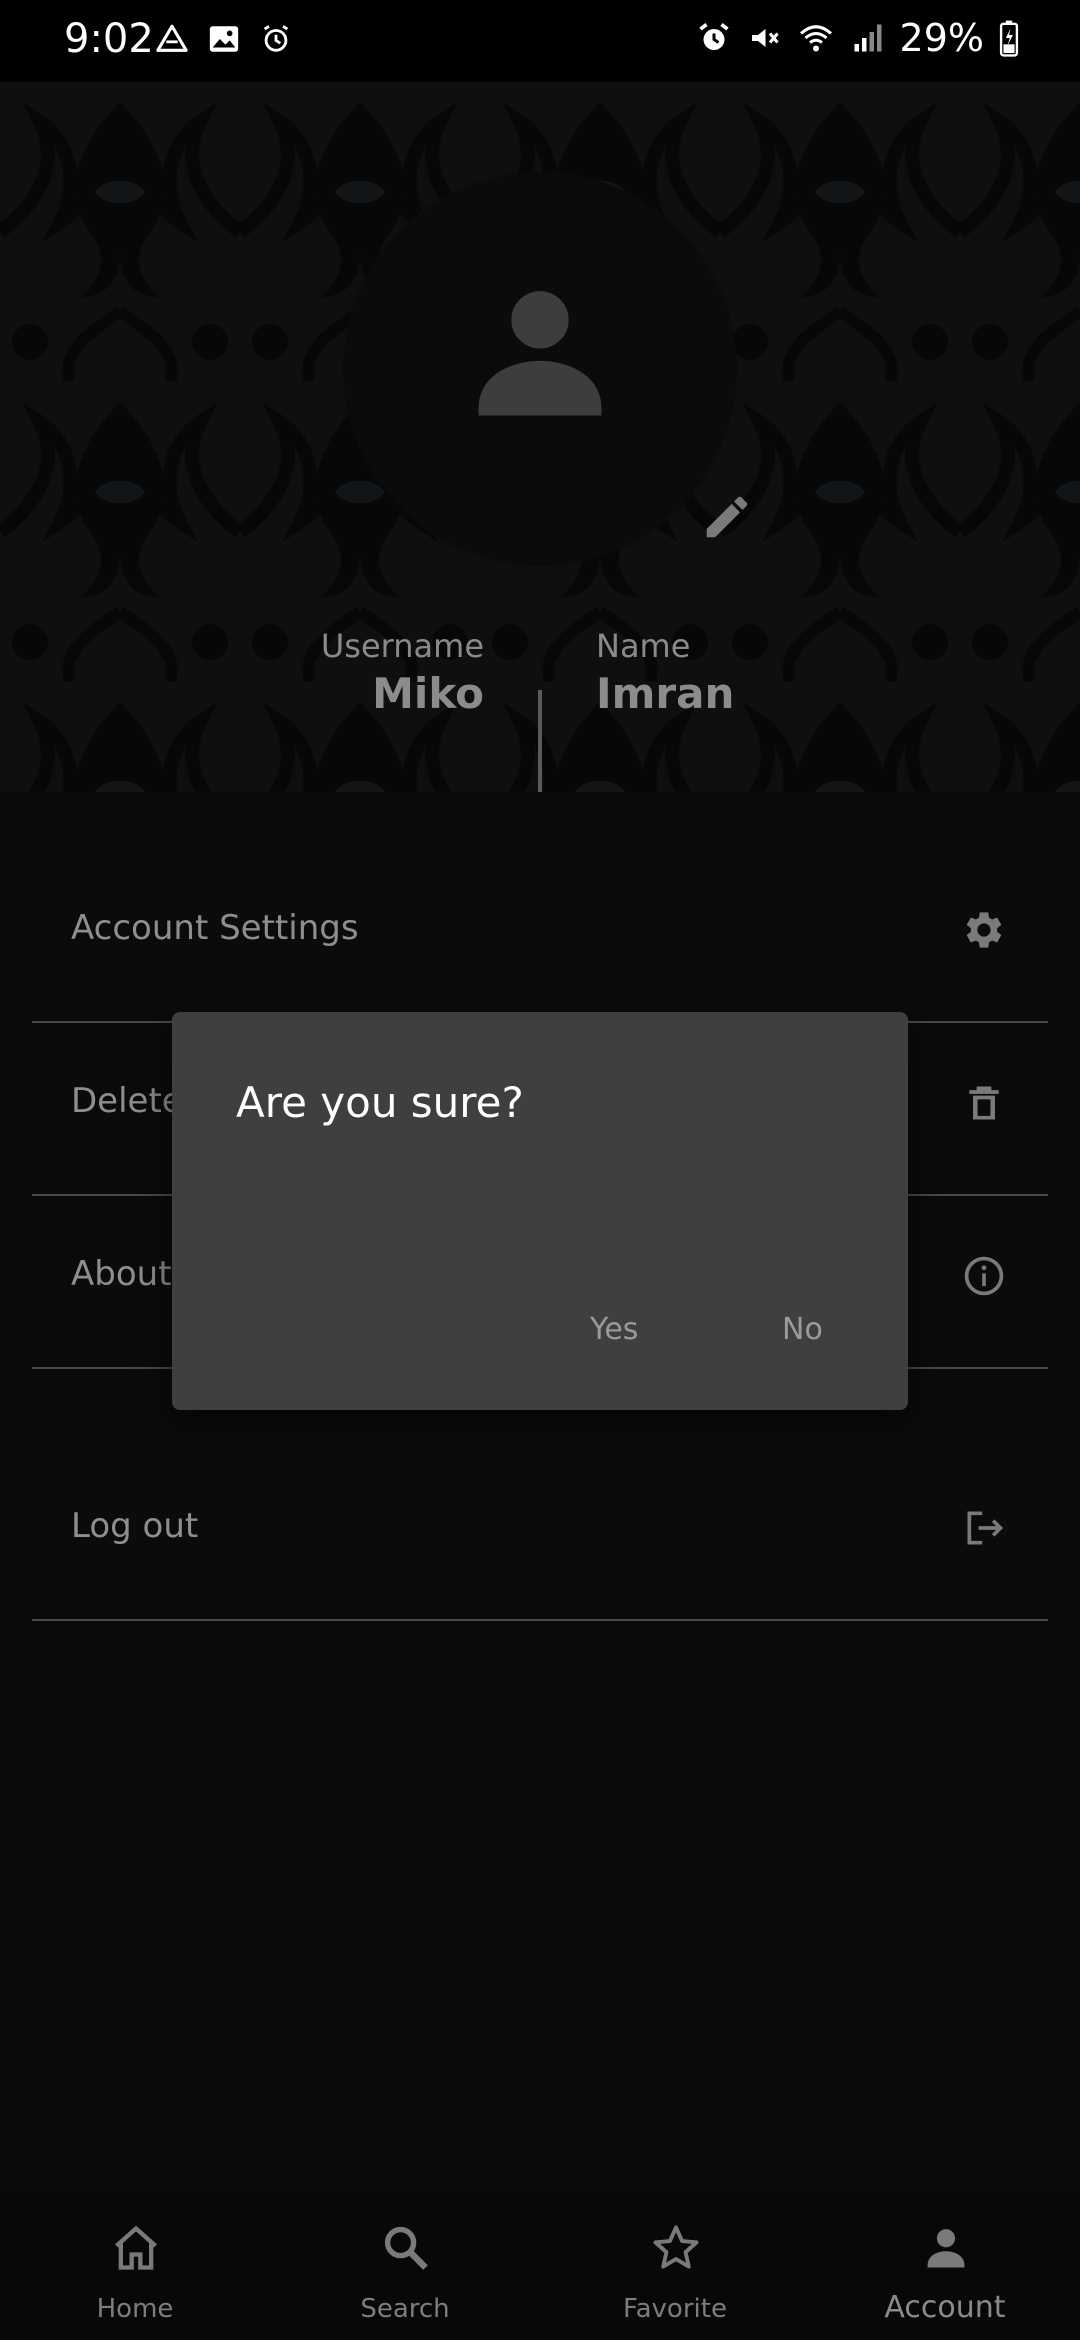 The height and width of the screenshot is (2340, 1080). I want to click on menu-item-logout: Log out, so click(540, 1534).